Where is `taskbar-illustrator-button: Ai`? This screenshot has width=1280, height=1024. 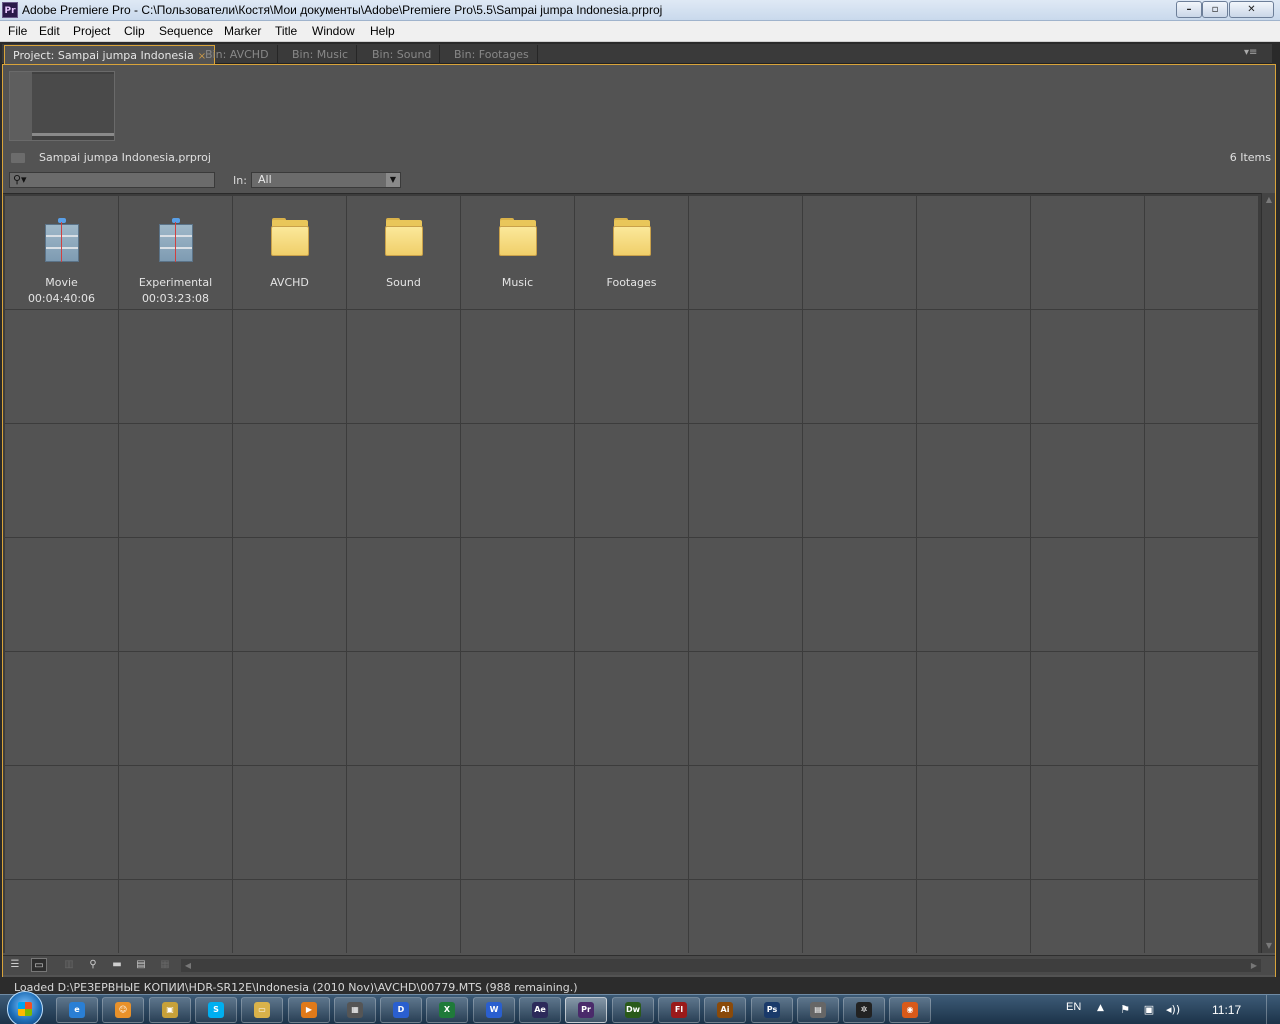 taskbar-illustrator-button: Ai is located at coordinates (725, 1010).